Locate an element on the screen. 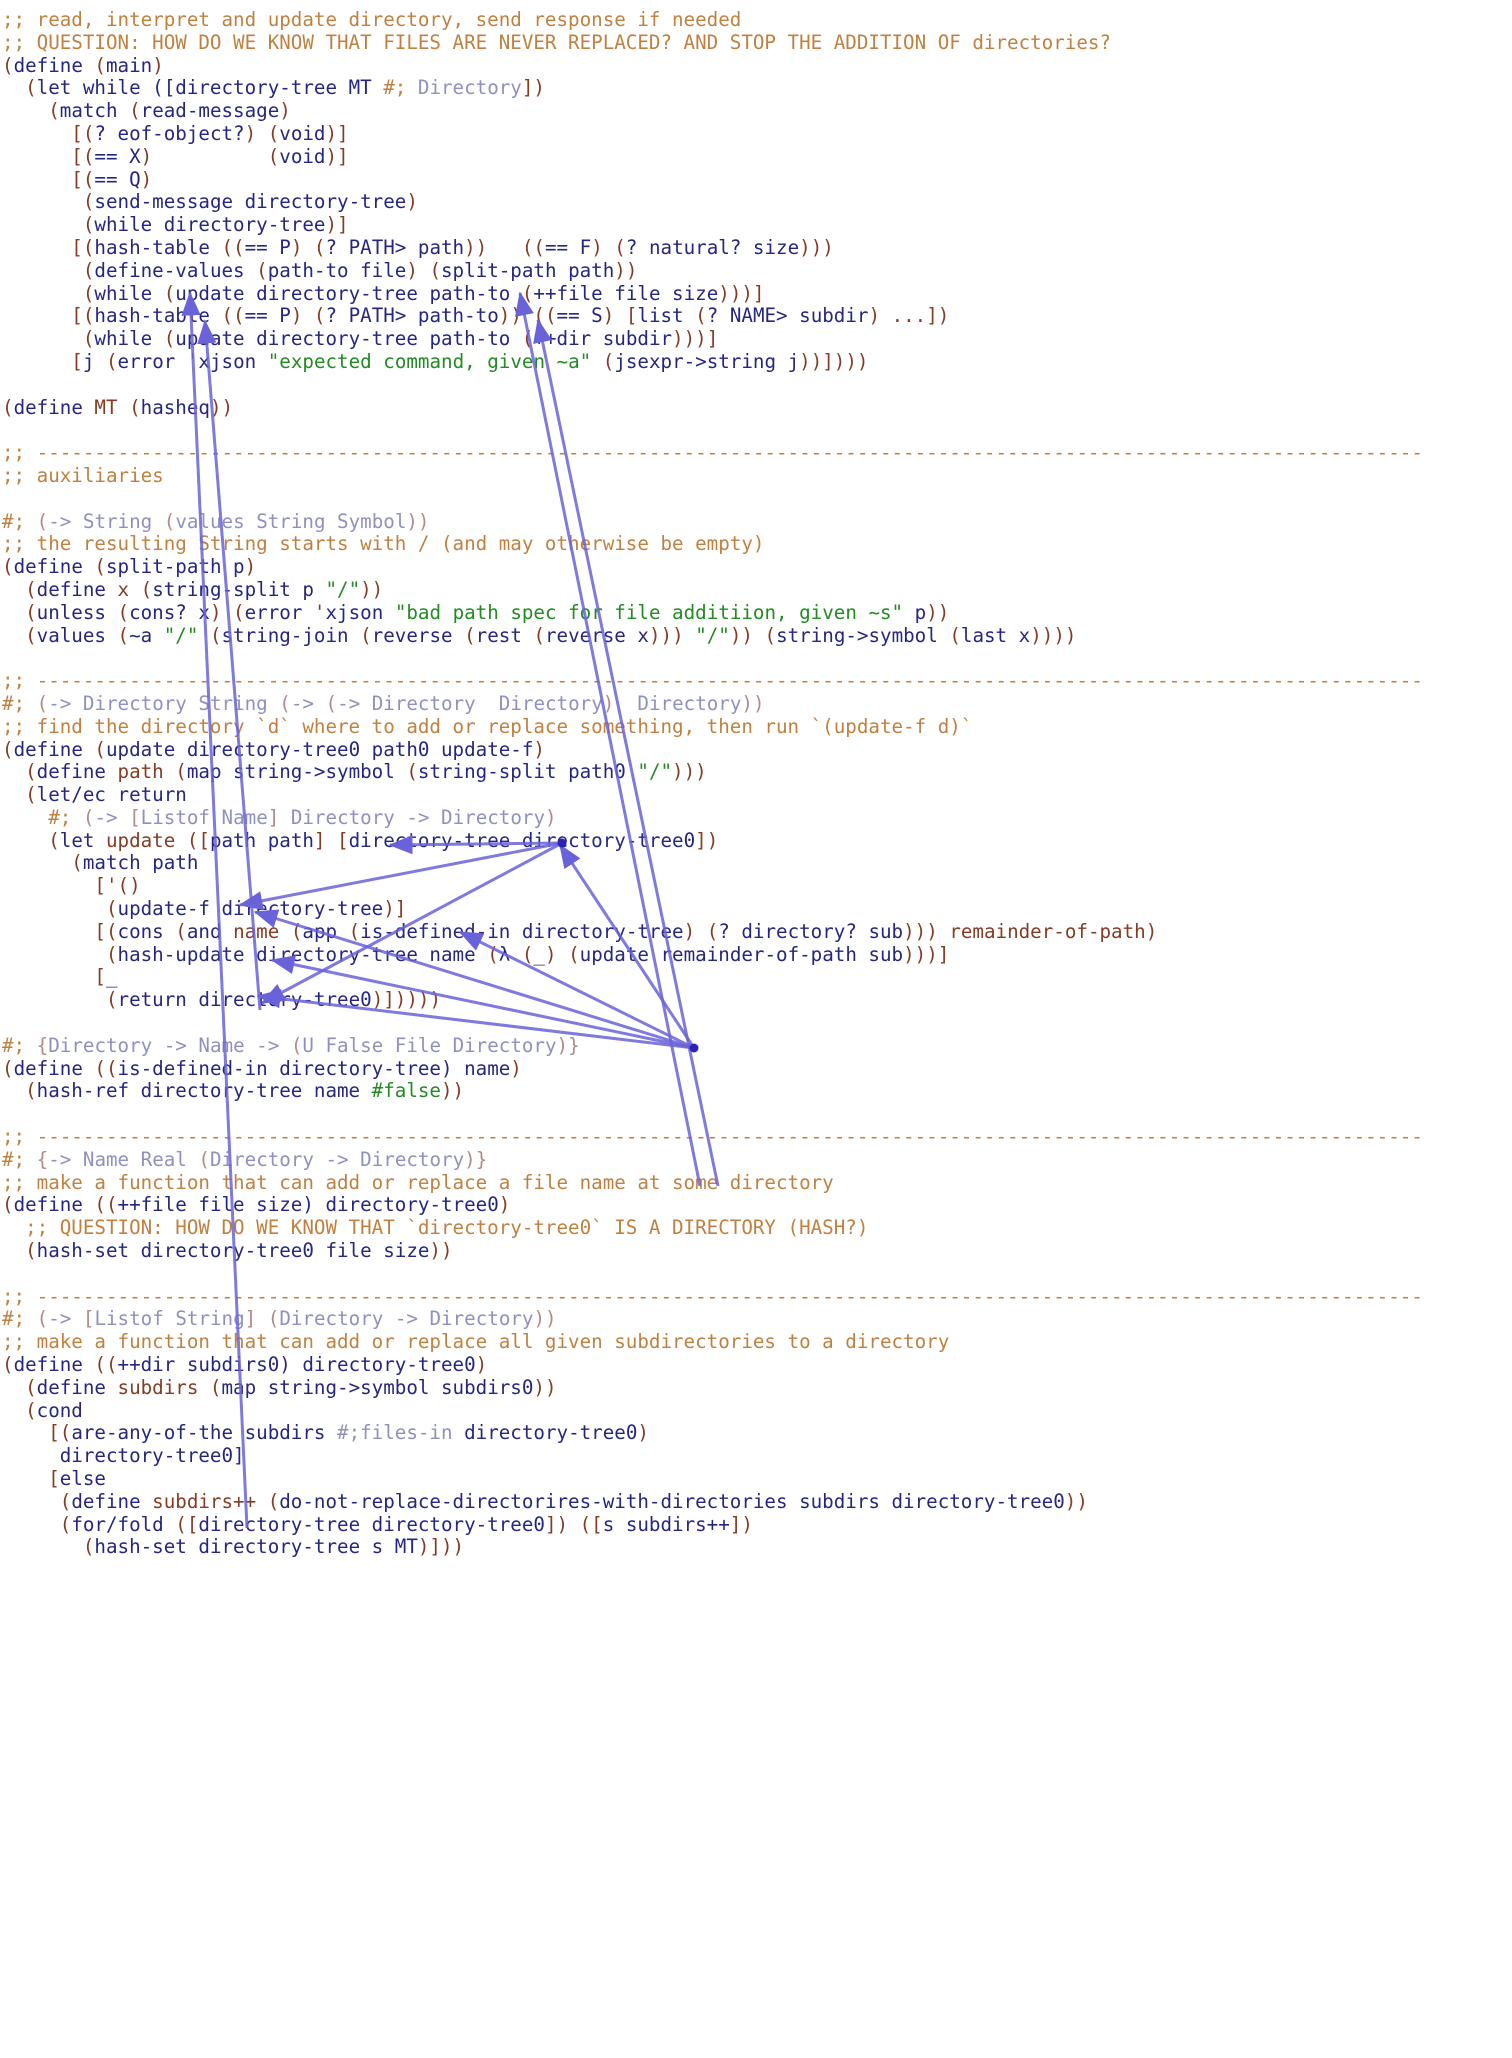 Image resolution: width=1512 pixels, height=2058 pixels. code-line: (return directory-tree0)])))) is located at coordinates (757, 1000).